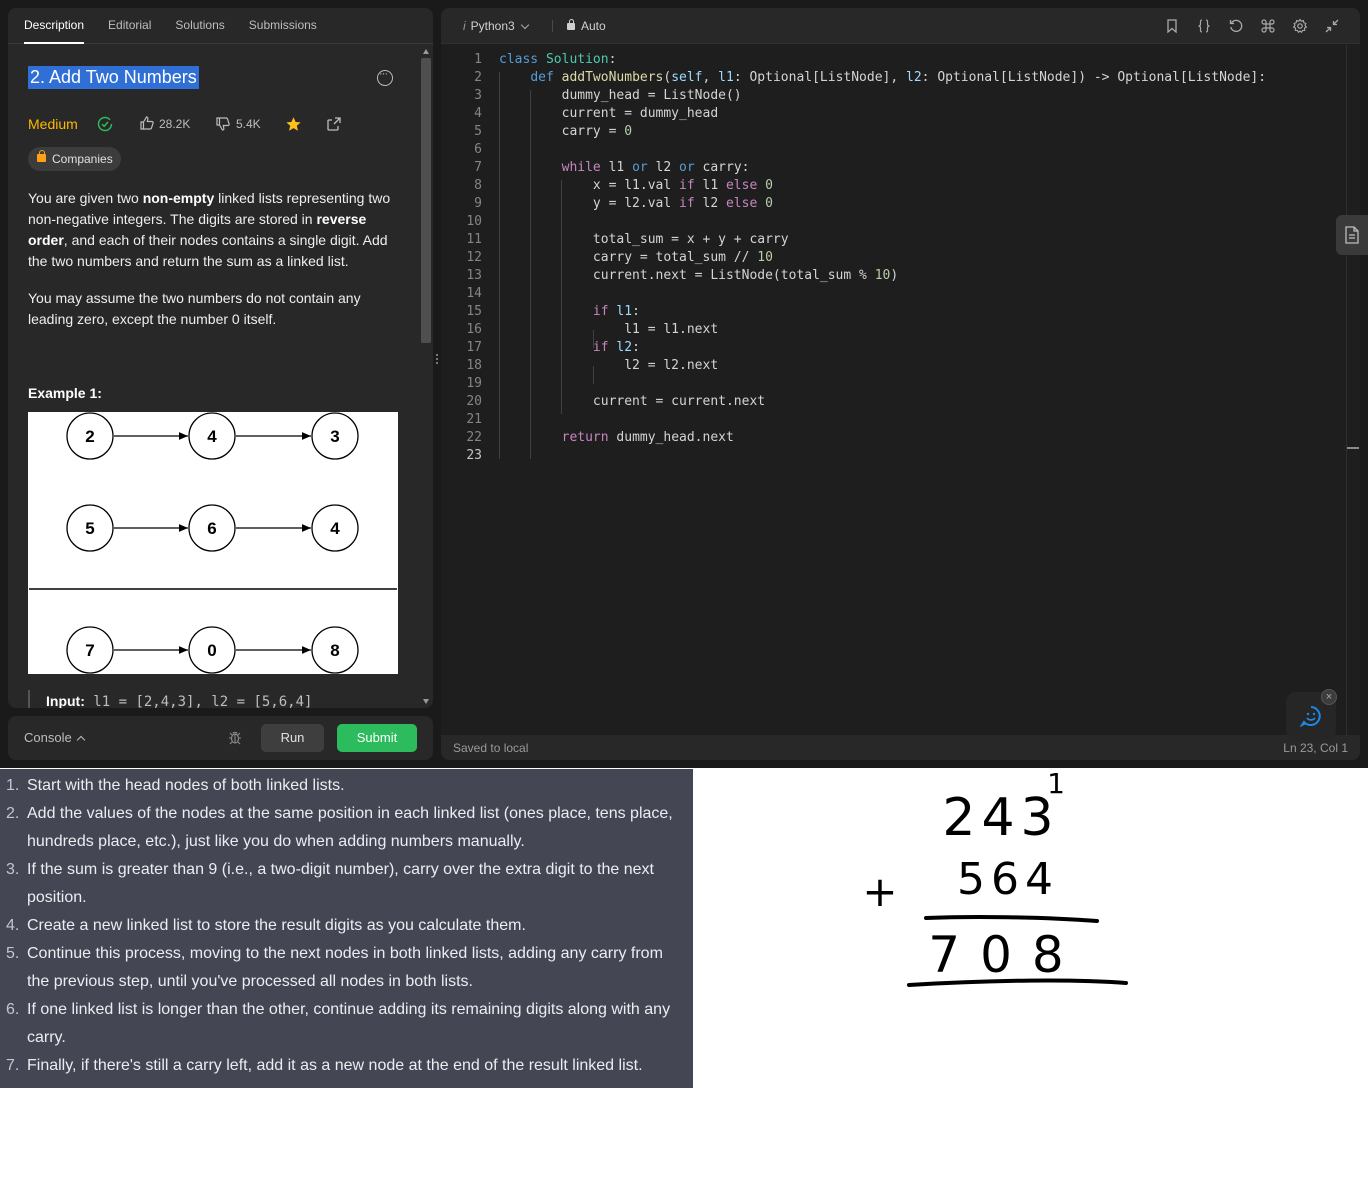 Image resolution: width=1368 pixels, height=1200 pixels. I want to click on chevron-up-icon, so click(80, 740).